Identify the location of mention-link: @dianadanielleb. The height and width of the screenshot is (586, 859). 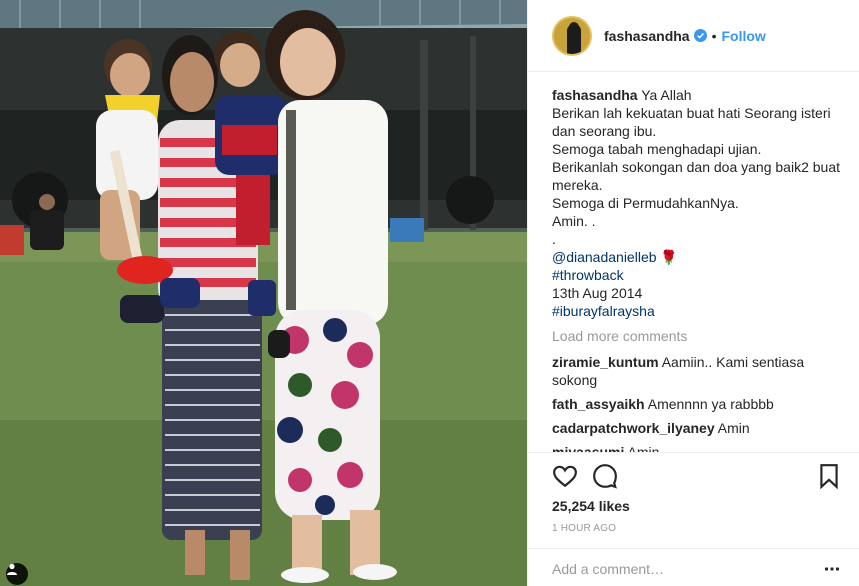
(604, 257).